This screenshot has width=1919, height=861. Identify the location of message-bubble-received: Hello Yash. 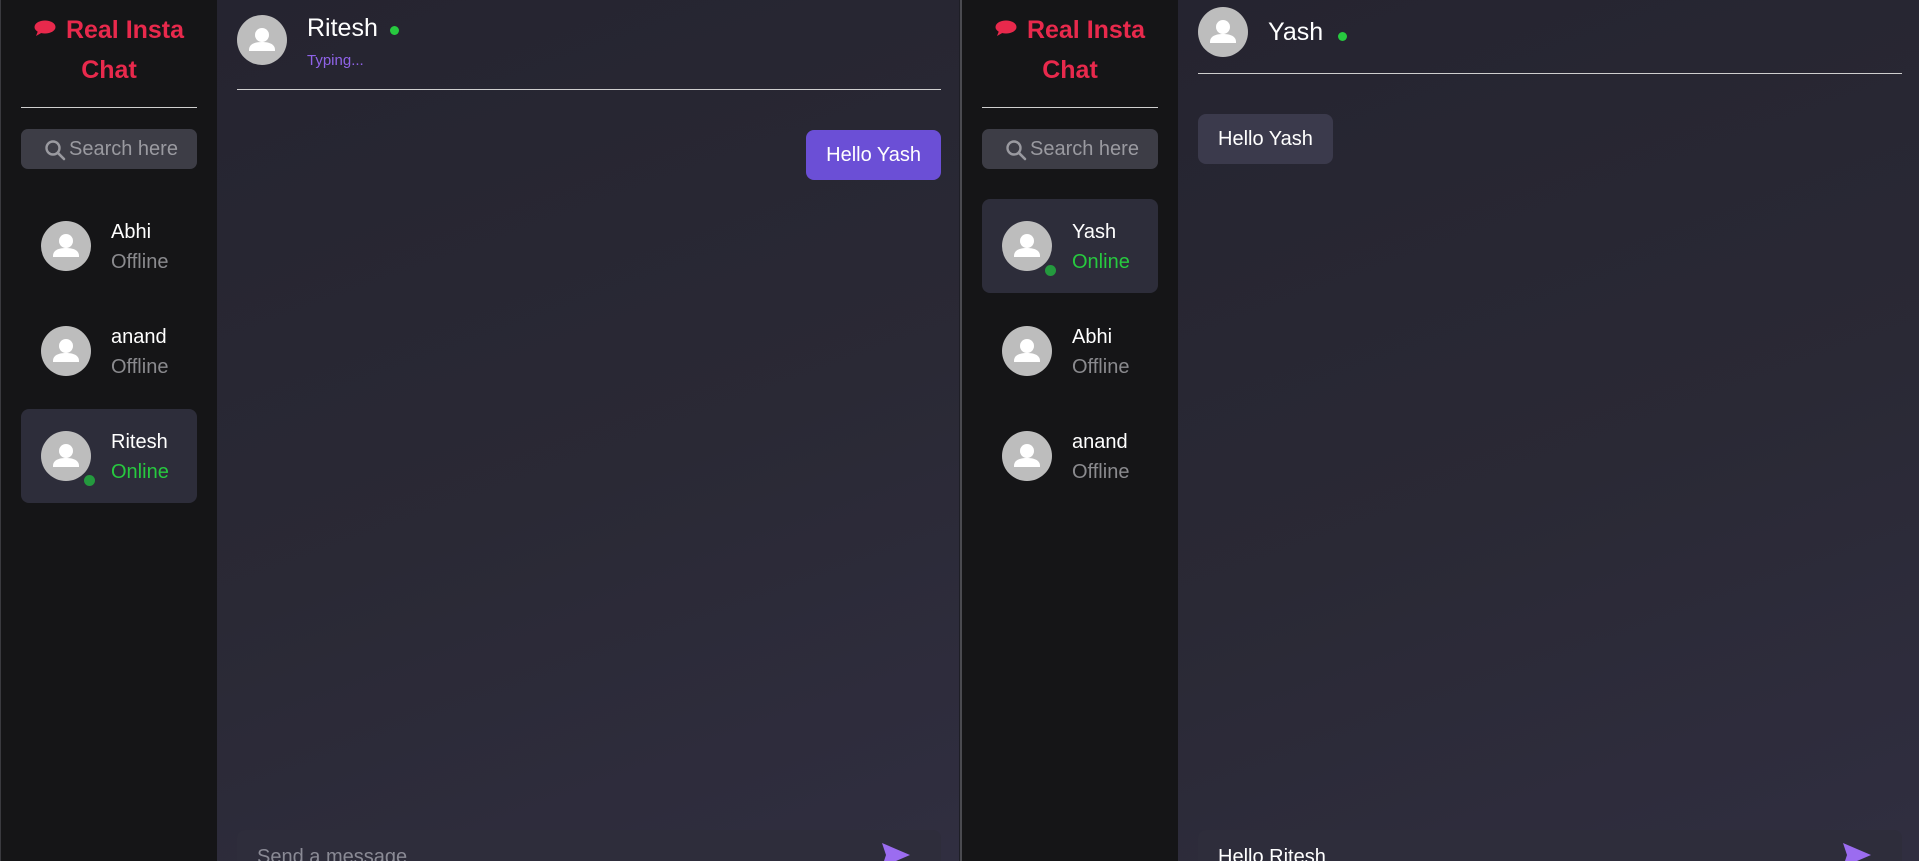
(1265, 139).